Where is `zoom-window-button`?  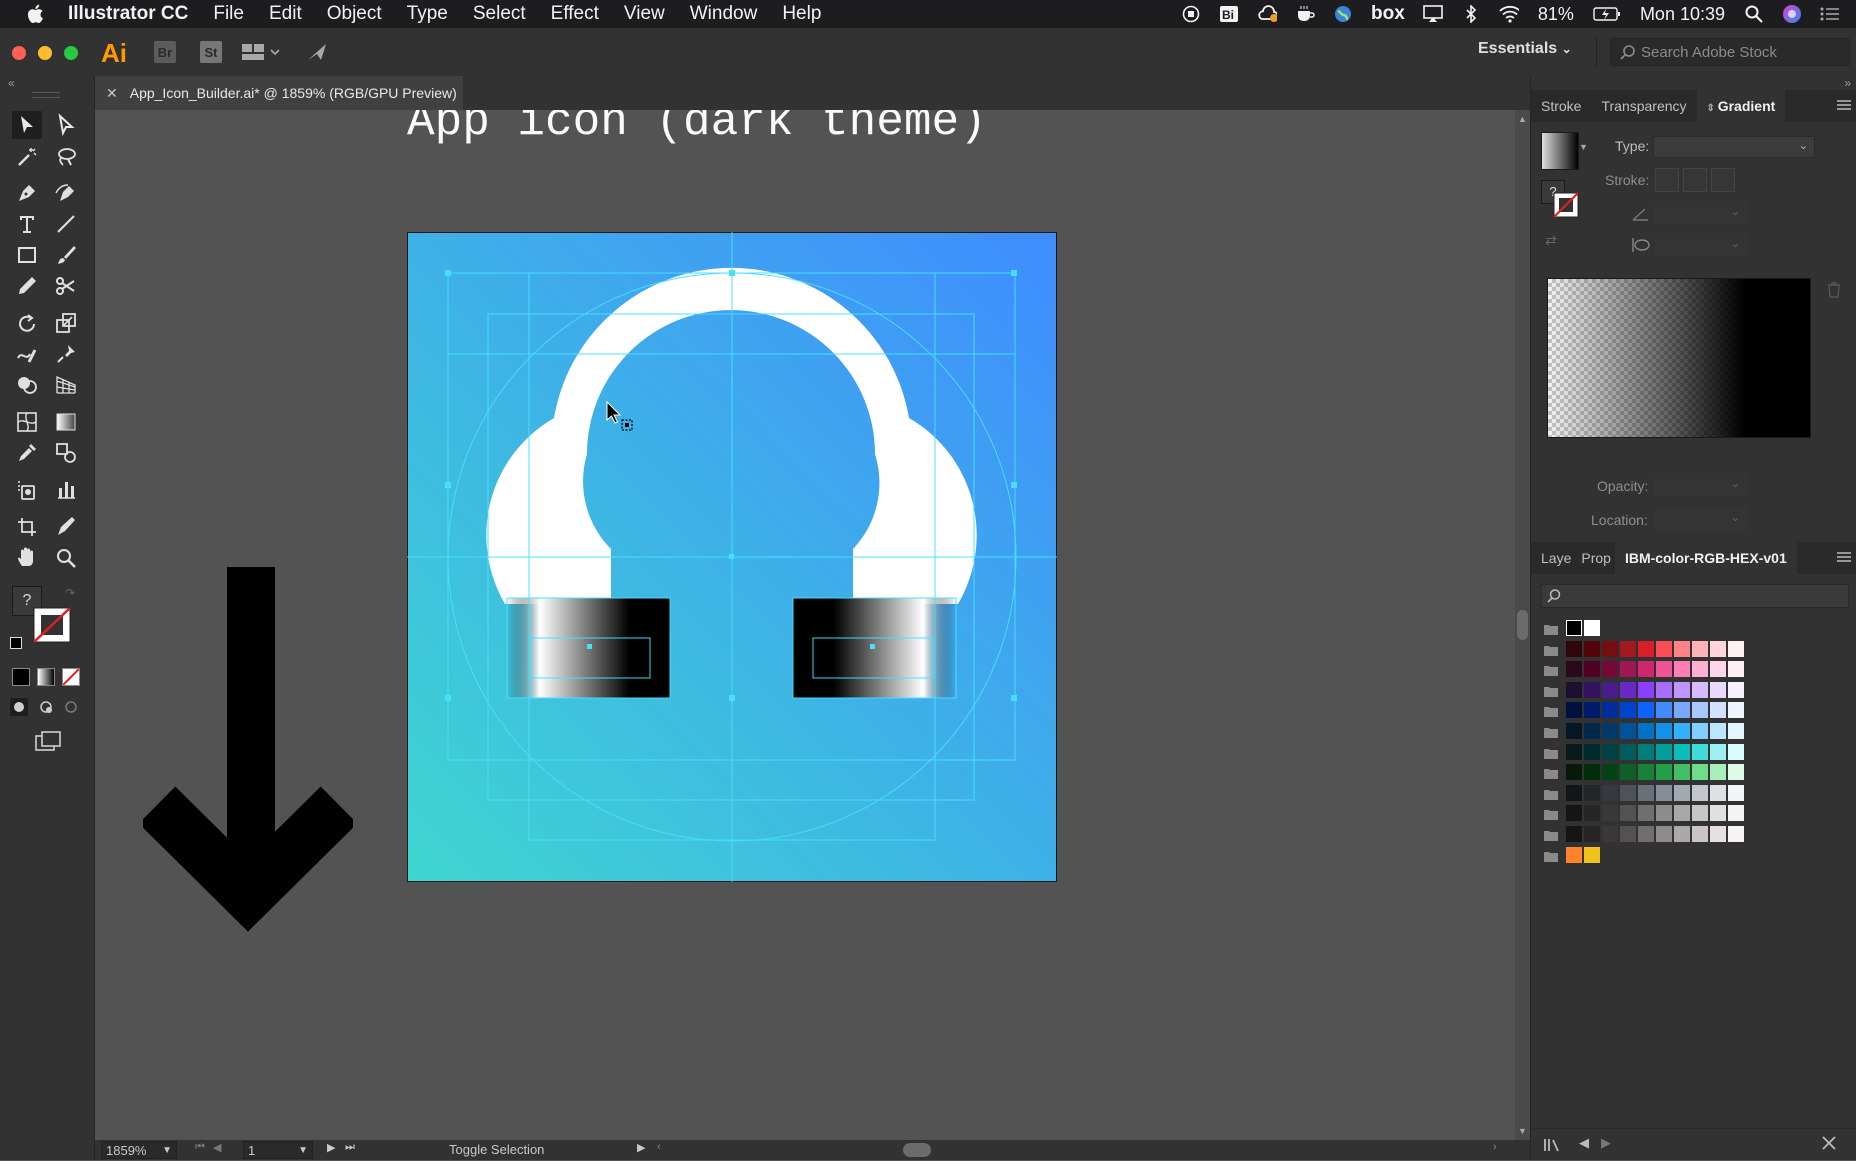
zoom-window-button is located at coordinates (71, 53).